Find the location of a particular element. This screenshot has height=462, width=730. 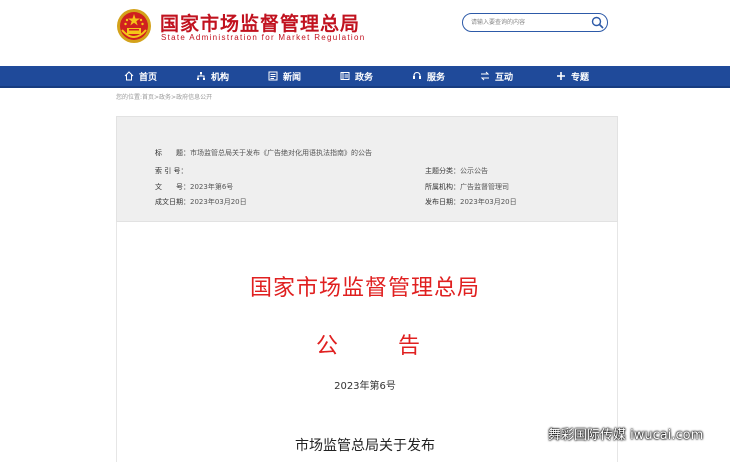

nav-item-topic: 专题 is located at coordinates (572, 76).